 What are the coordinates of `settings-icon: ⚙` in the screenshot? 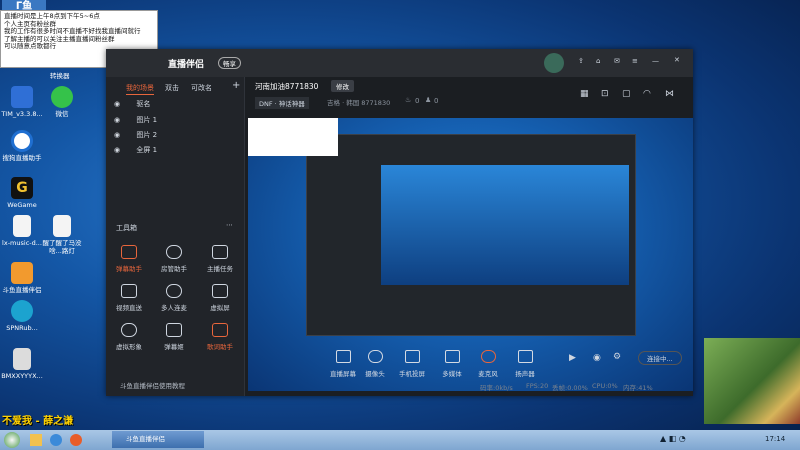 It's located at (617, 357).